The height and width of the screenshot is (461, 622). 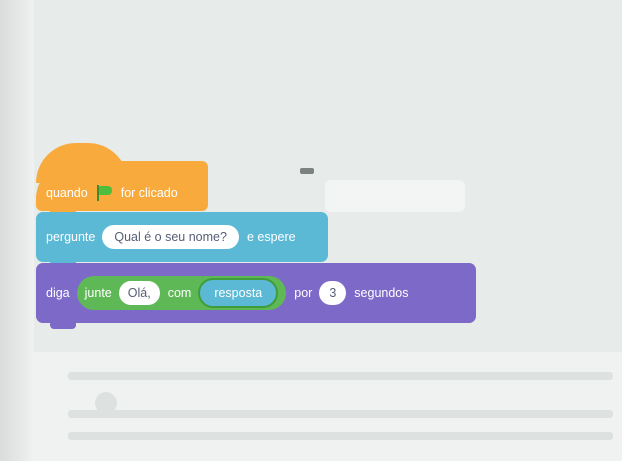 What do you see at coordinates (104, 193) in the screenshot?
I see `green-flag-icon` at bounding box center [104, 193].